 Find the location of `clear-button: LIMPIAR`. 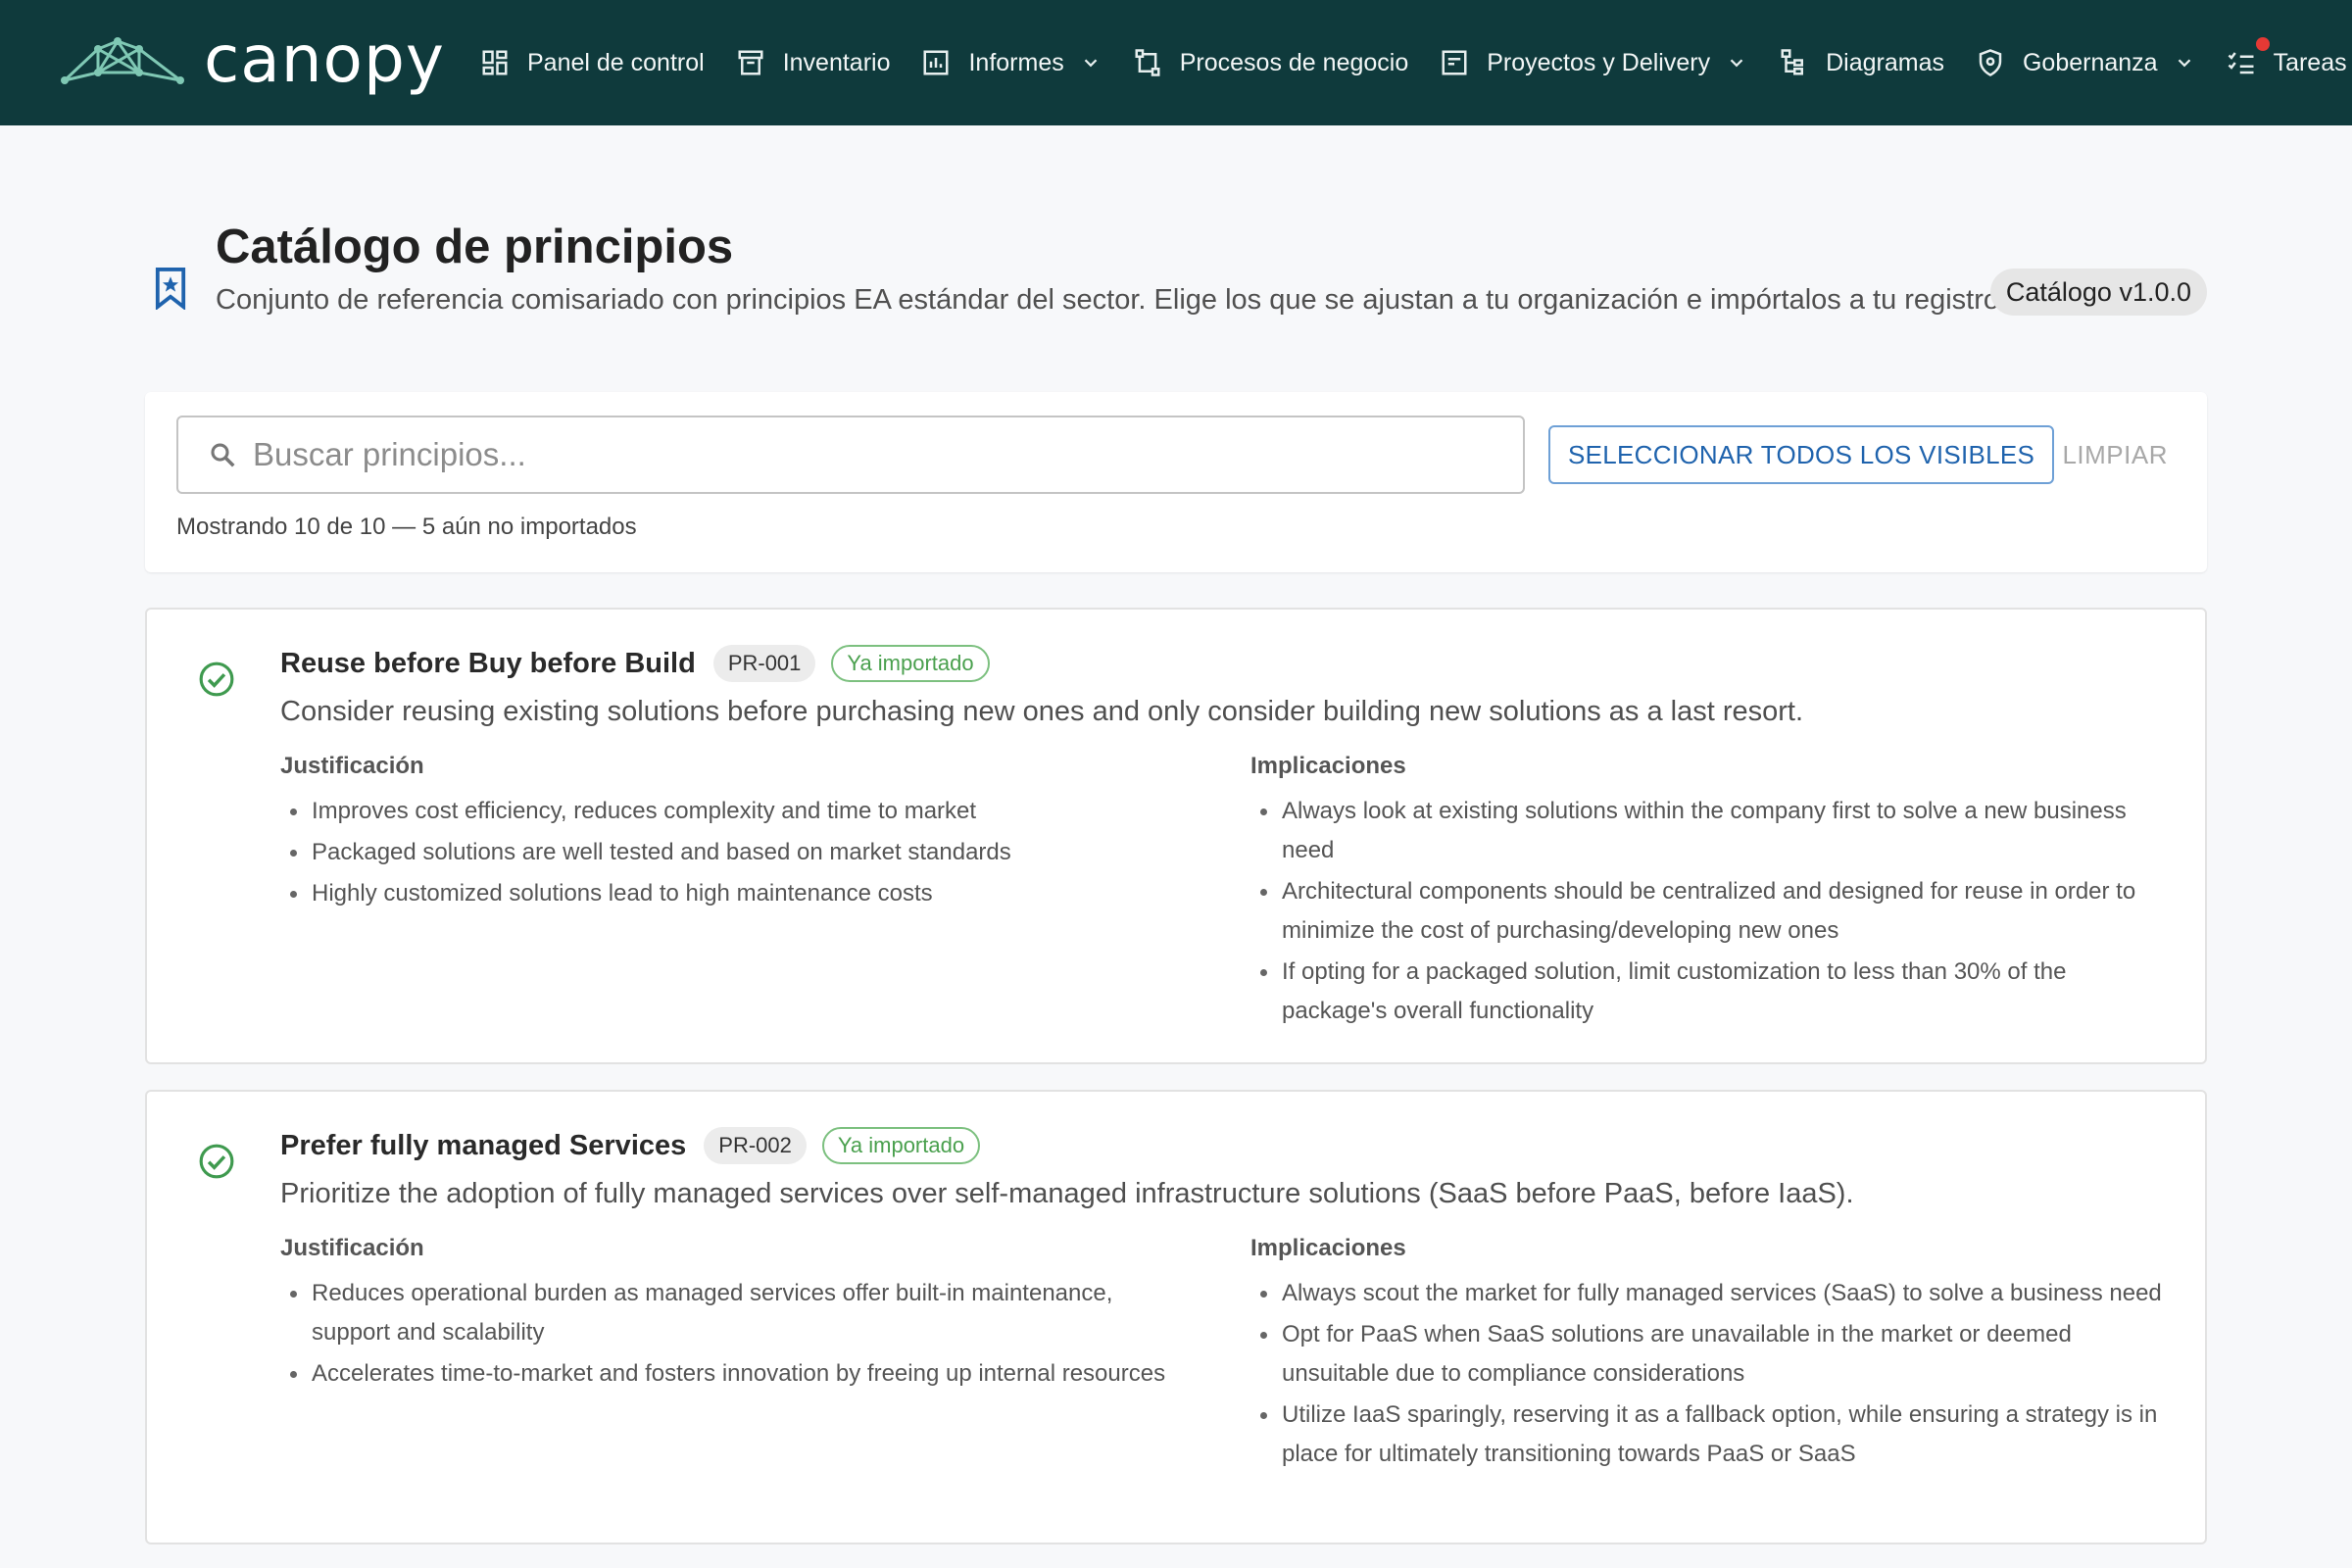

clear-button: LIMPIAR is located at coordinates (2115, 454).